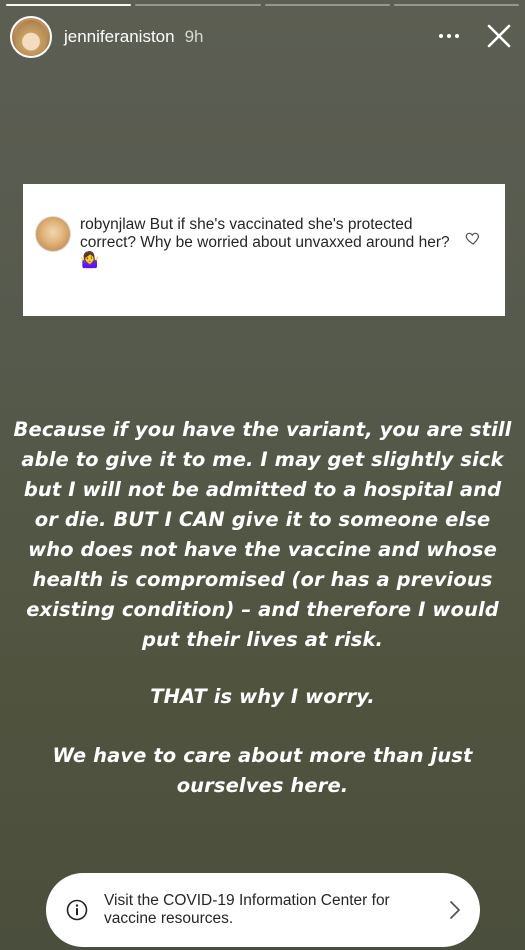 Image resolution: width=525 pixels, height=950 pixels. What do you see at coordinates (499, 36) in the screenshot?
I see `close-icon` at bounding box center [499, 36].